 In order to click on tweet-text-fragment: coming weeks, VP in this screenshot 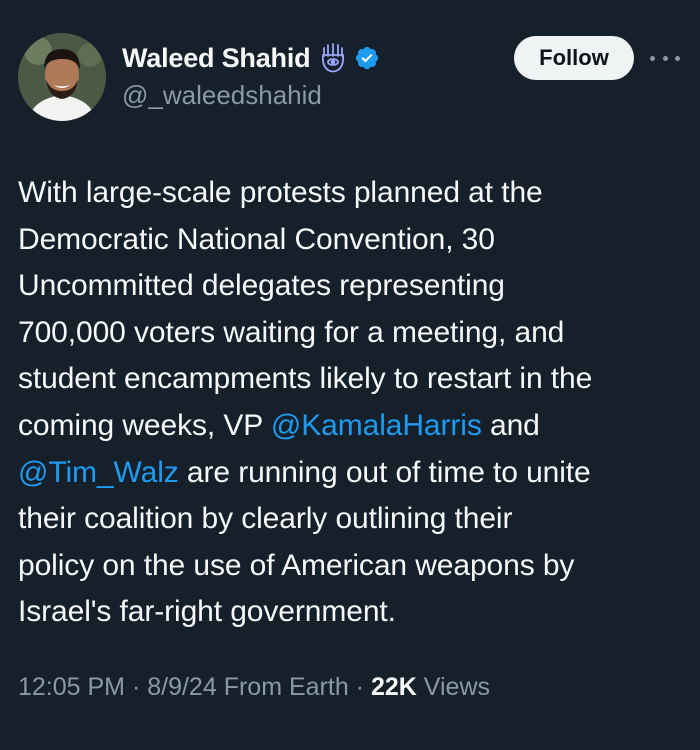, I will do `click(144, 425)`.